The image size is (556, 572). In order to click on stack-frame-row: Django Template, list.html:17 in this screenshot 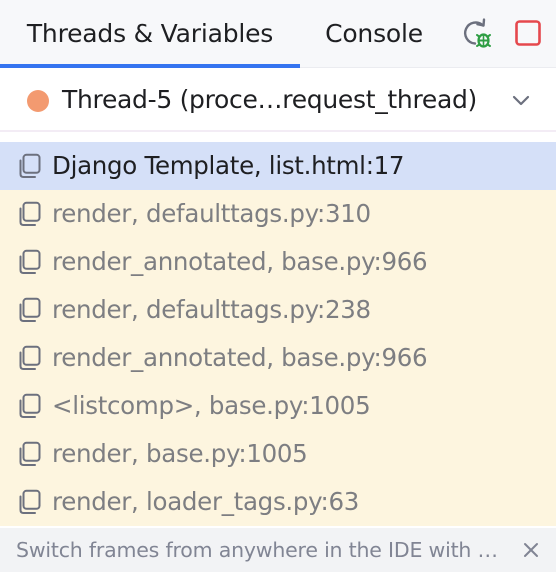, I will do `click(278, 166)`.